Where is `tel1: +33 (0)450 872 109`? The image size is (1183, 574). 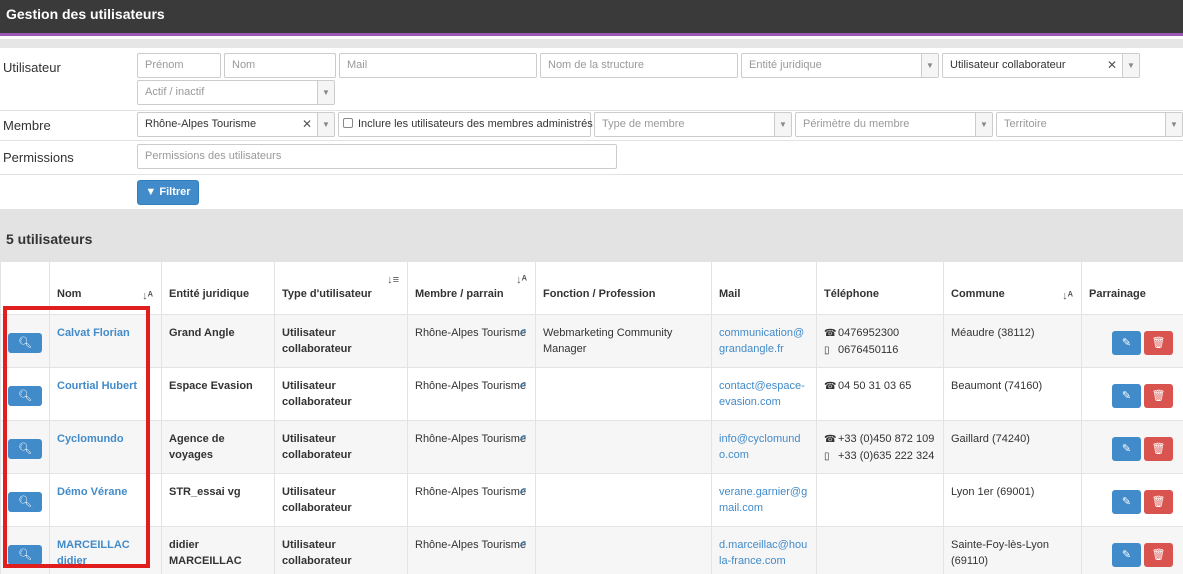
tel1: +33 (0)450 872 109 is located at coordinates (886, 439).